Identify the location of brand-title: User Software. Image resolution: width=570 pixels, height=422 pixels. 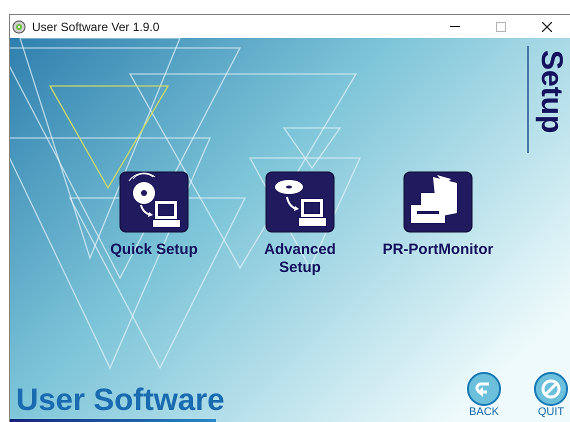
(120, 399).